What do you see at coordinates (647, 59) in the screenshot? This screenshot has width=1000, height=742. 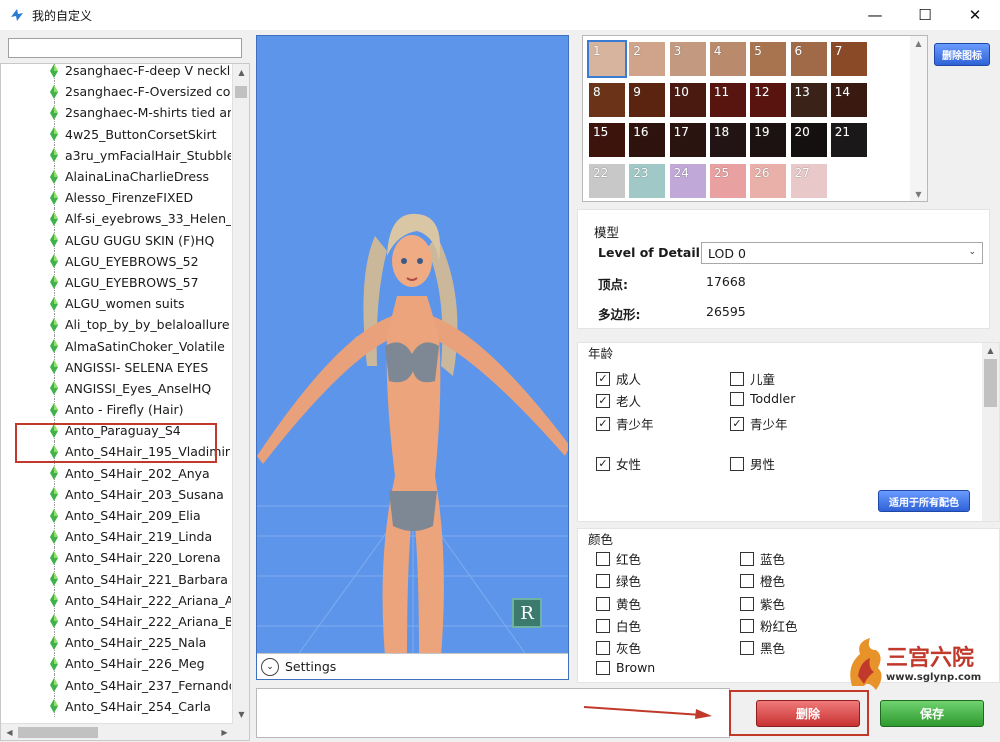 I see `color-swatch: 2` at bounding box center [647, 59].